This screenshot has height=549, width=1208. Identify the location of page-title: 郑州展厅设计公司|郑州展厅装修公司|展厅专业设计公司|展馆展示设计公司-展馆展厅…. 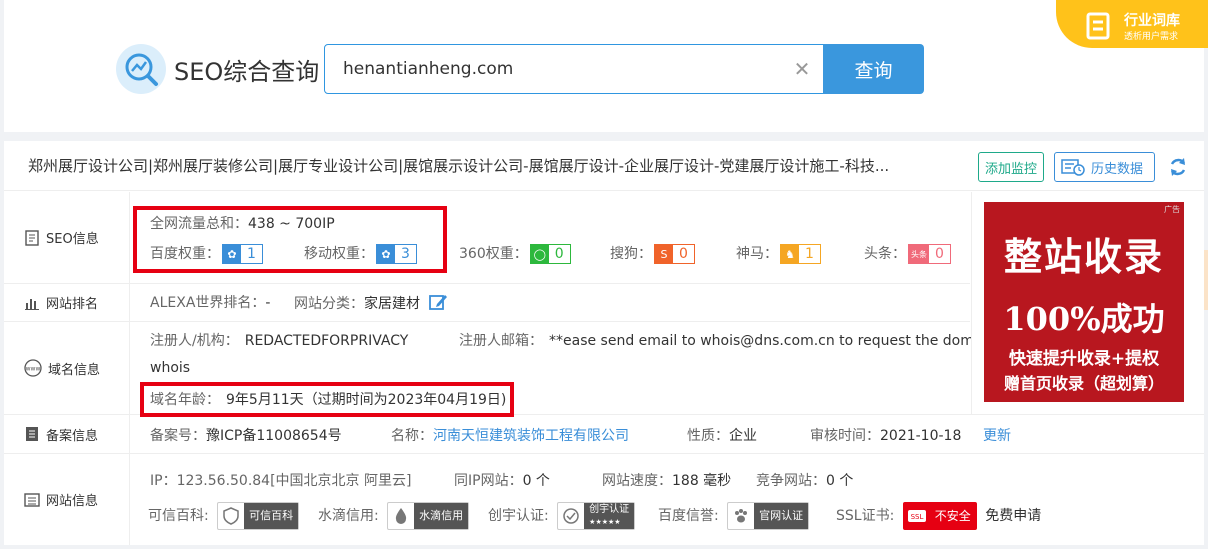
(490, 165).